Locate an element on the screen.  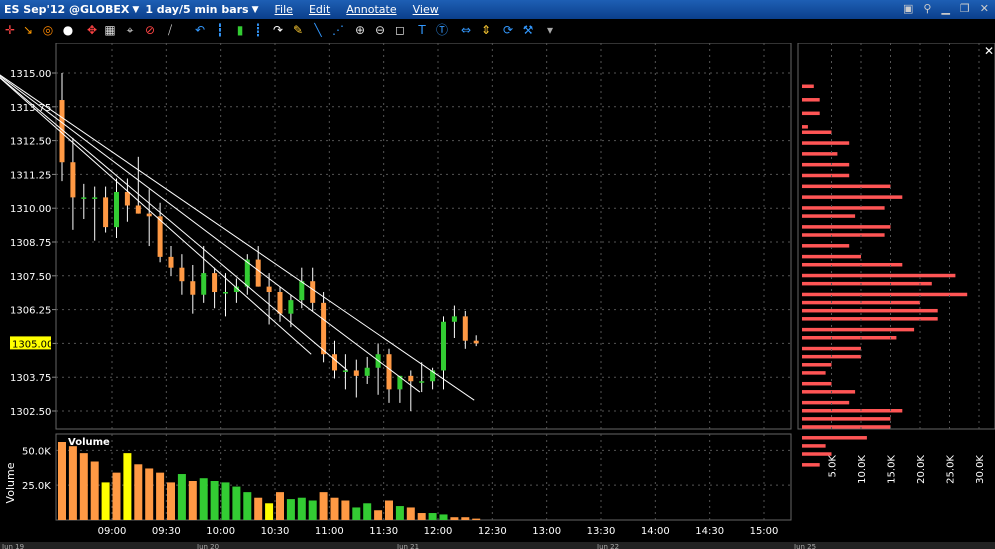
price-tick-label: 1312.50 is located at coordinates (30, 142).